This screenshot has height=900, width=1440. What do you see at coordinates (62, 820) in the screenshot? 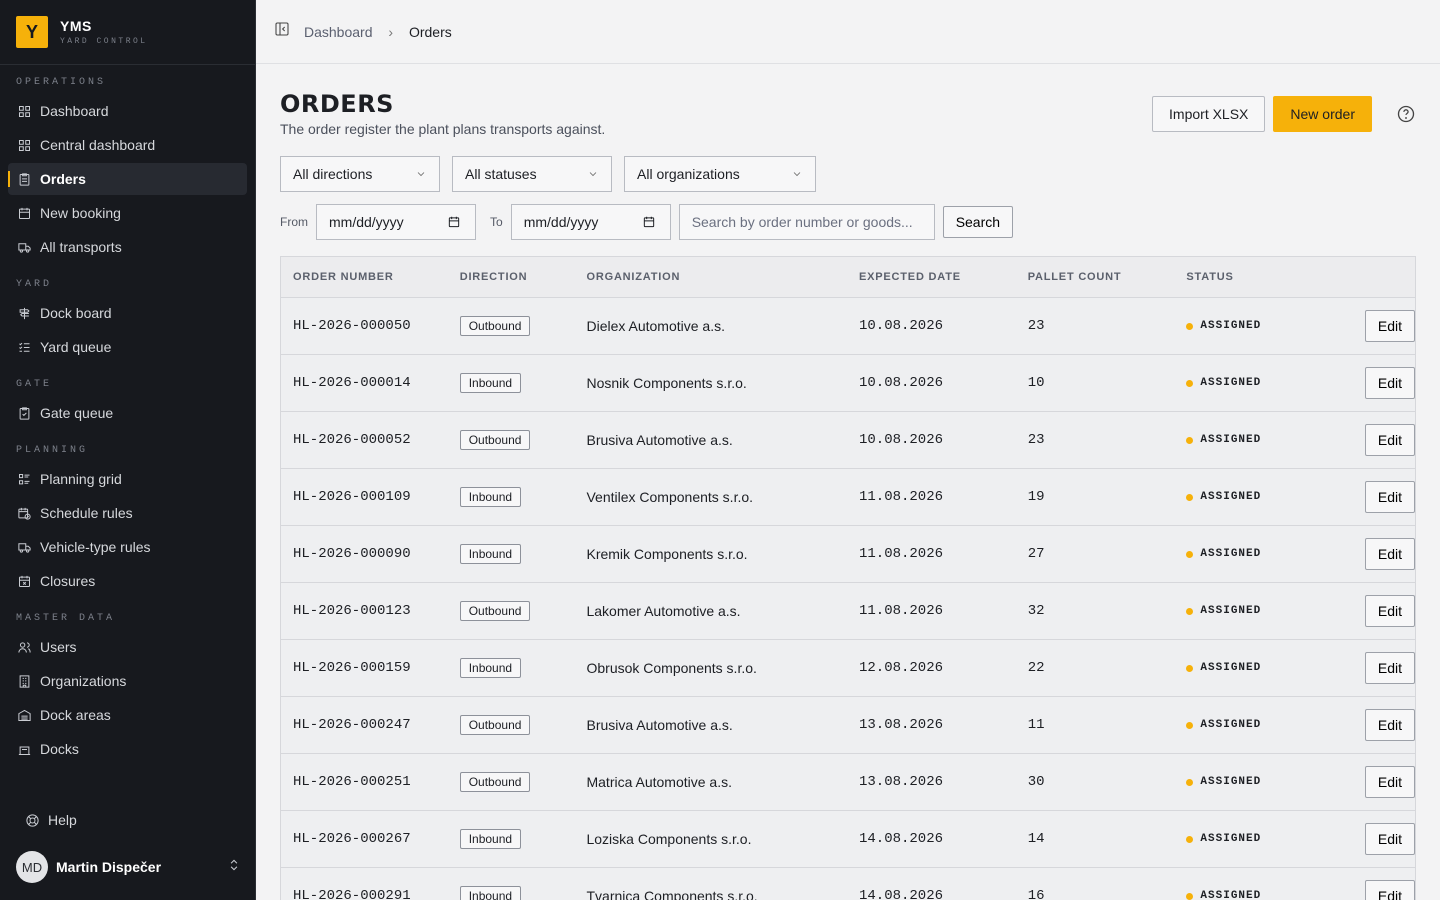
I see `help-label: Help` at bounding box center [62, 820].